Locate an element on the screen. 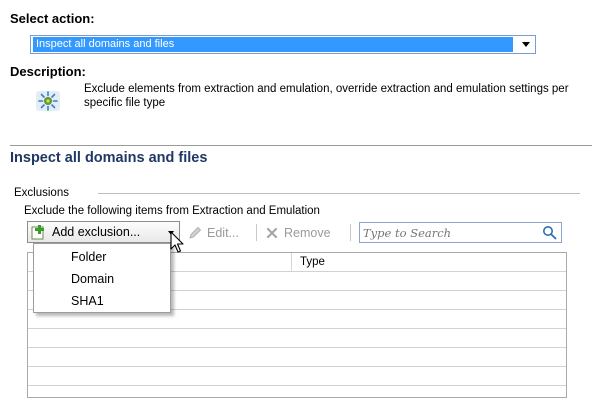 This screenshot has width=597, height=410. gear-star-icon is located at coordinates (48, 101).